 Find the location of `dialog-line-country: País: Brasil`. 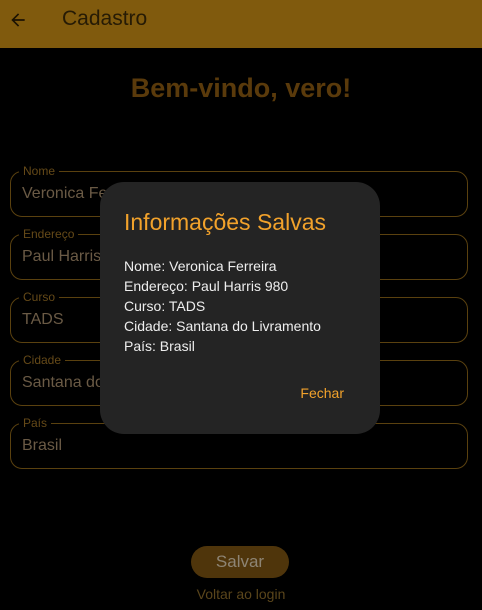

dialog-line-country: País: Brasil is located at coordinates (159, 346).